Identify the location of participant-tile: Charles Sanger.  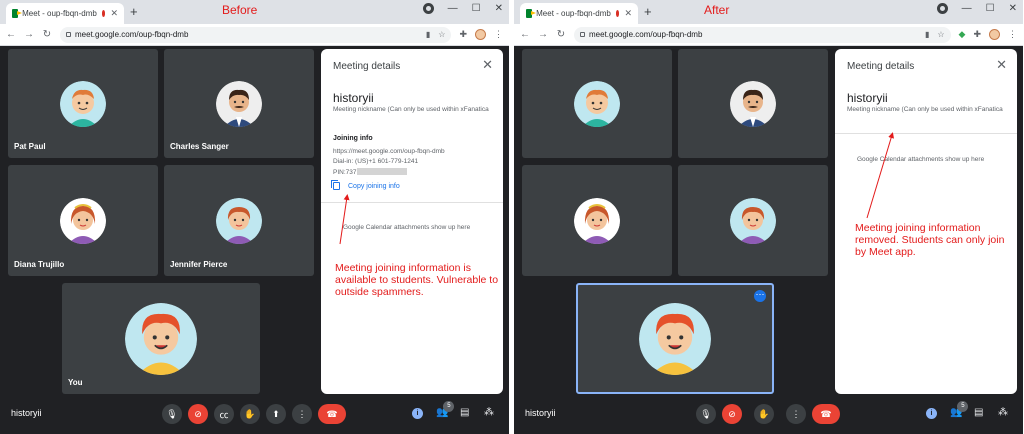
(239, 103).